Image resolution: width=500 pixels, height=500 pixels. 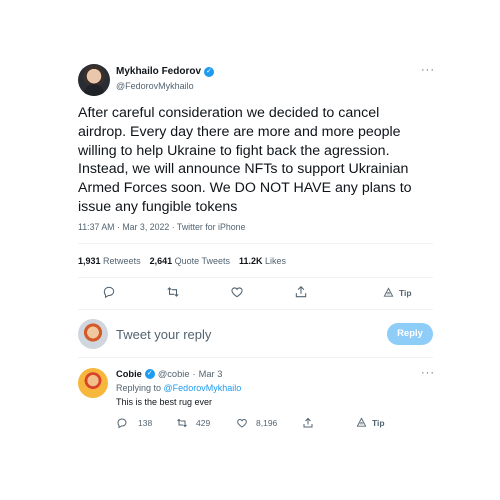 I want to click on quote-tweets-label: Quote Tweets, so click(x=202, y=261).